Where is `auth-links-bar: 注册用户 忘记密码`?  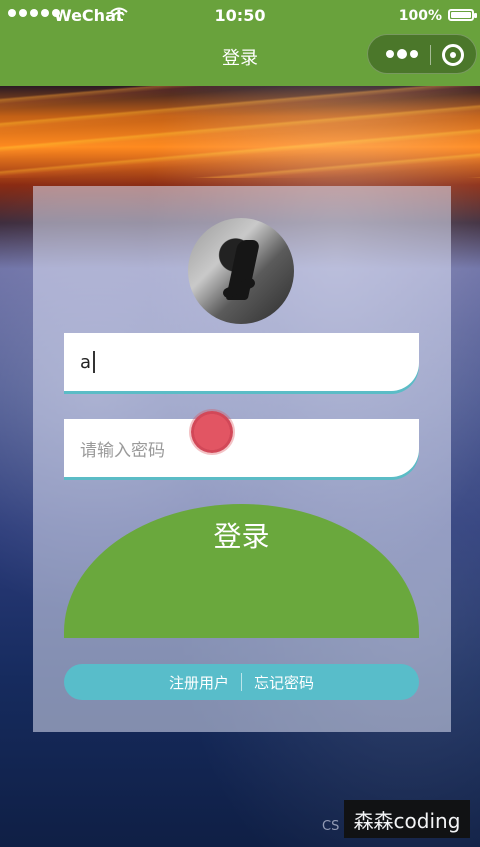 auth-links-bar: 注册用户 忘记密码 is located at coordinates (241, 682).